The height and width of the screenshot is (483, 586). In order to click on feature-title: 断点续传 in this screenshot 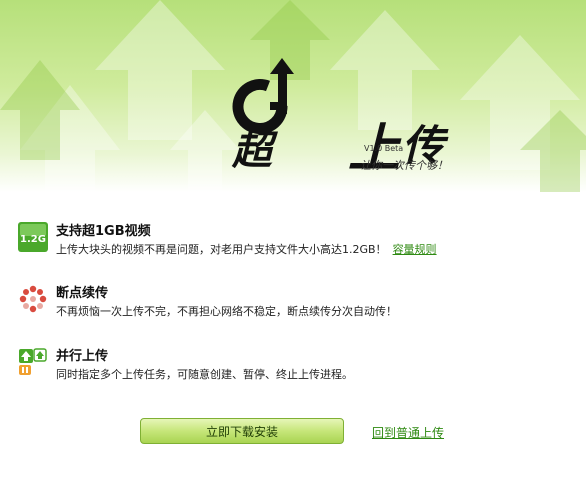, I will do `click(82, 293)`.